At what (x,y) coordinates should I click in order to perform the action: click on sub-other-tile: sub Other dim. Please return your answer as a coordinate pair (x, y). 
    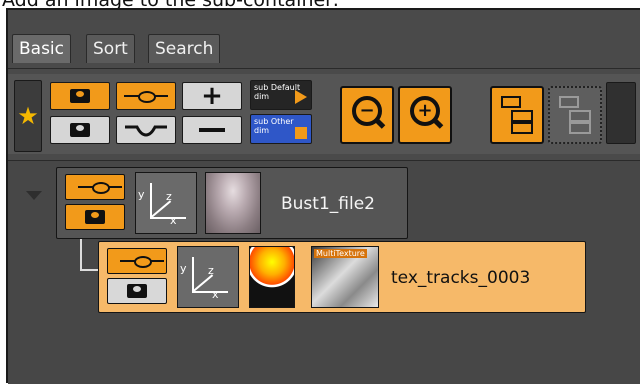
    Looking at the image, I should click on (281, 129).